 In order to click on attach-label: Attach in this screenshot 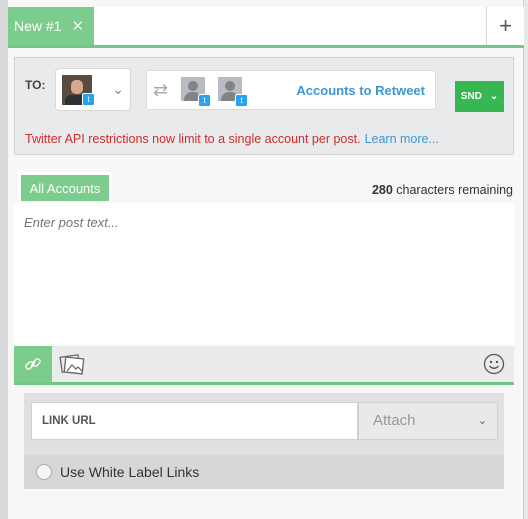, I will do `click(394, 420)`.